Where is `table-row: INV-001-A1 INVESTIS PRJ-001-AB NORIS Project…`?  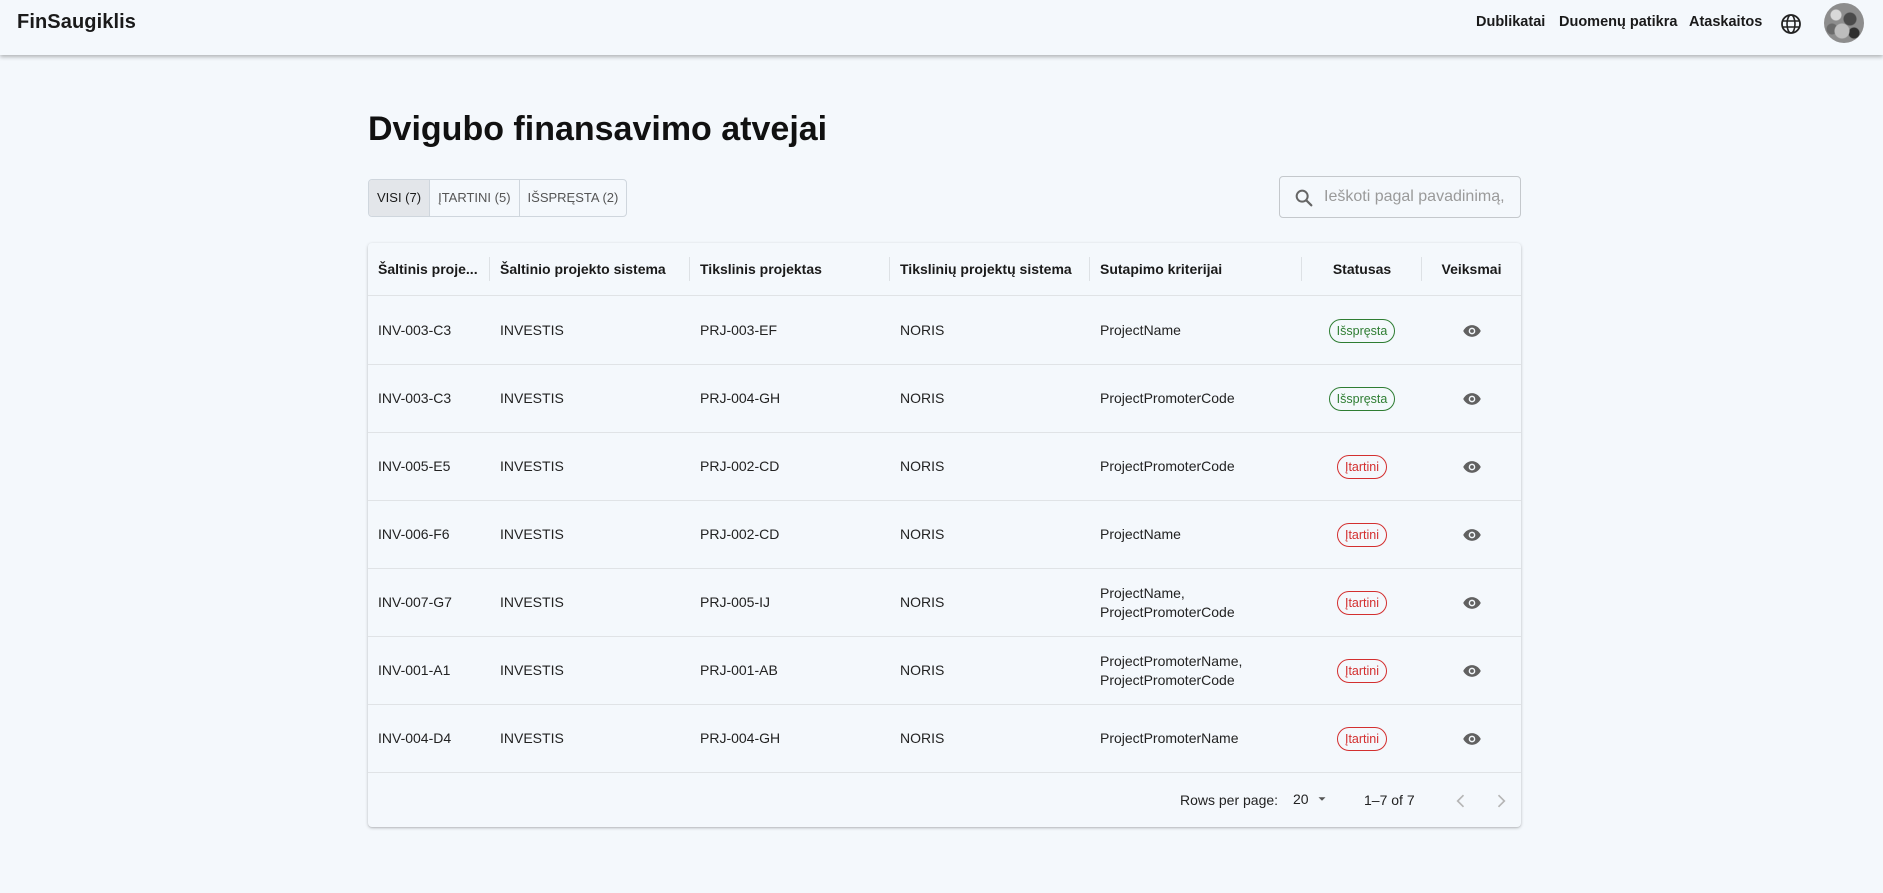
table-row: INV-001-A1 INVESTIS PRJ-001-AB NORIS Project… is located at coordinates (944, 671).